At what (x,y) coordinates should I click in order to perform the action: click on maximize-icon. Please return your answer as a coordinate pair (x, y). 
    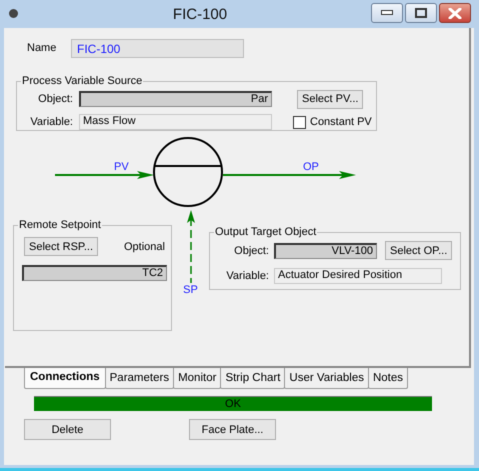
    Looking at the image, I should click on (421, 13).